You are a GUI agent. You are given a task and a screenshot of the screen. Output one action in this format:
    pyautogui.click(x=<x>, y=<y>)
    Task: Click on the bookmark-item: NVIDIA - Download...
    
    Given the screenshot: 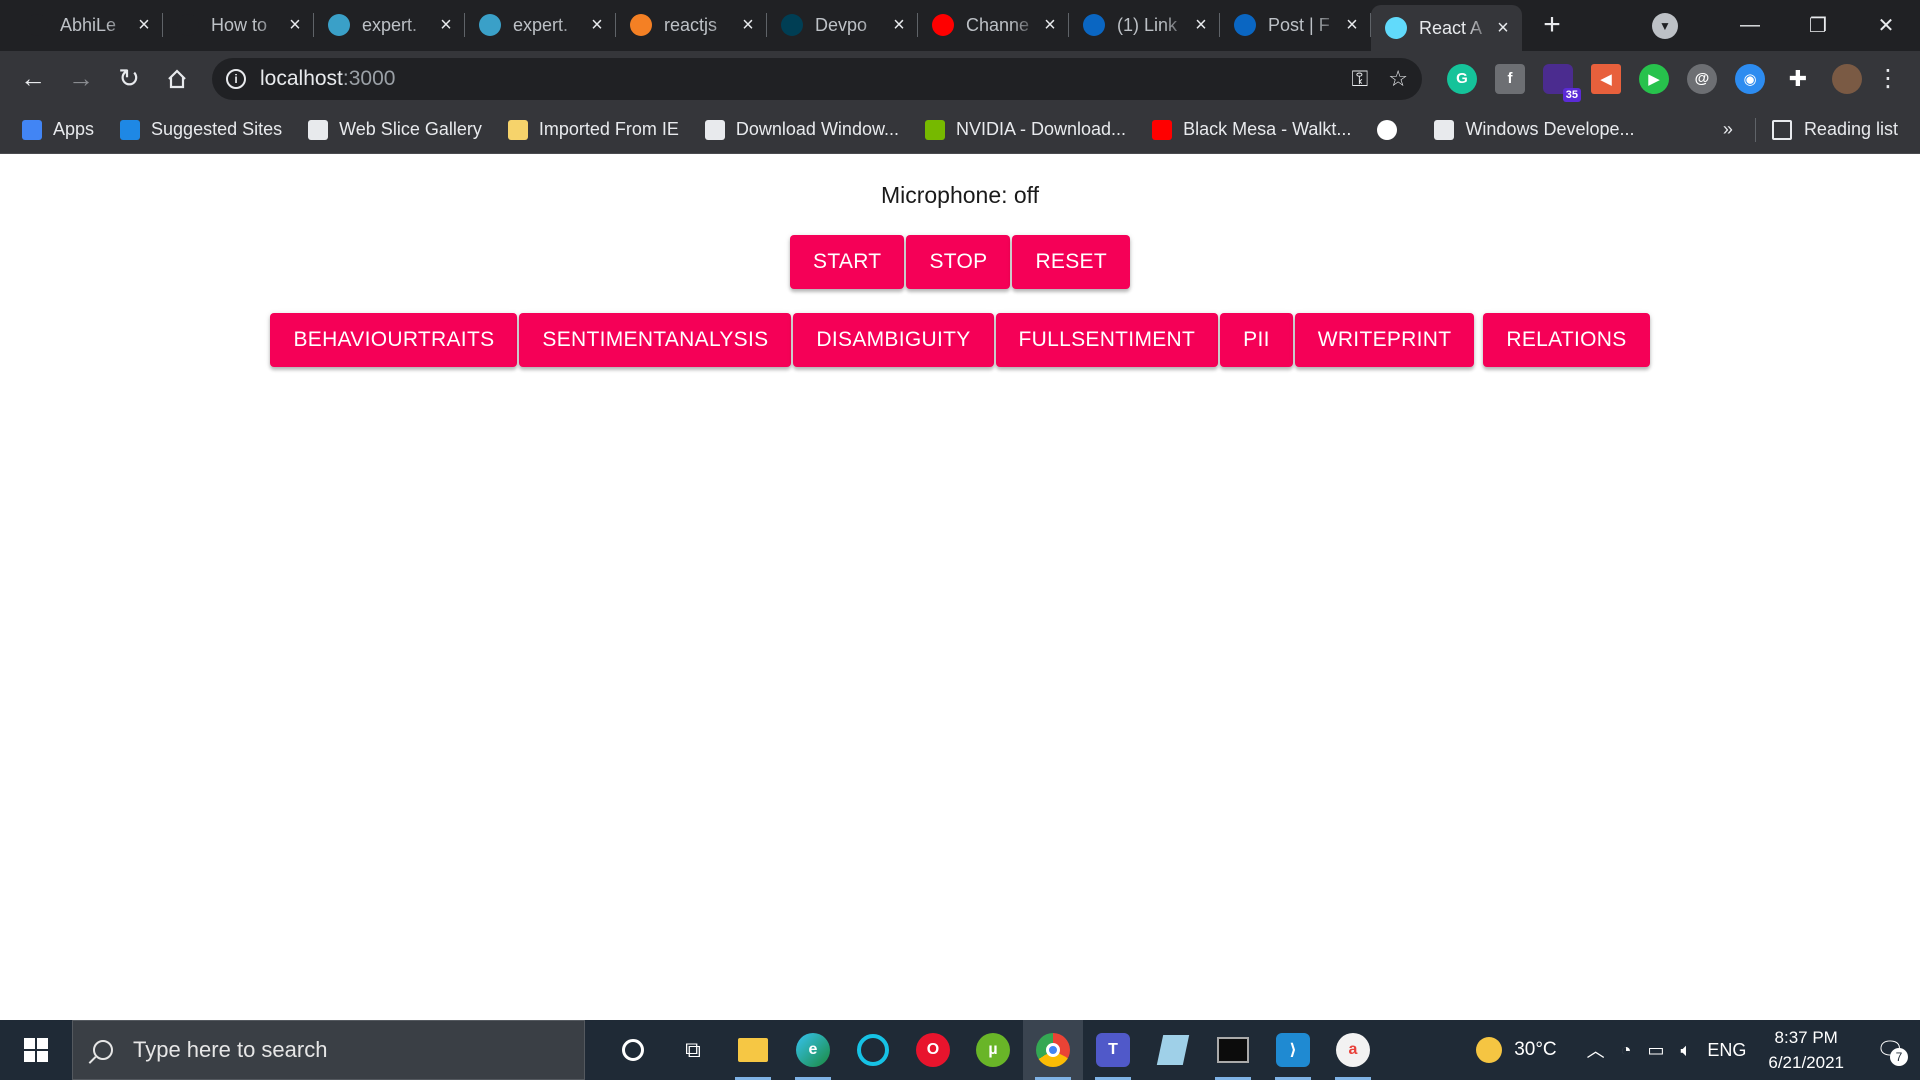 What is the action you would take?
    pyautogui.click(x=1025, y=129)
    